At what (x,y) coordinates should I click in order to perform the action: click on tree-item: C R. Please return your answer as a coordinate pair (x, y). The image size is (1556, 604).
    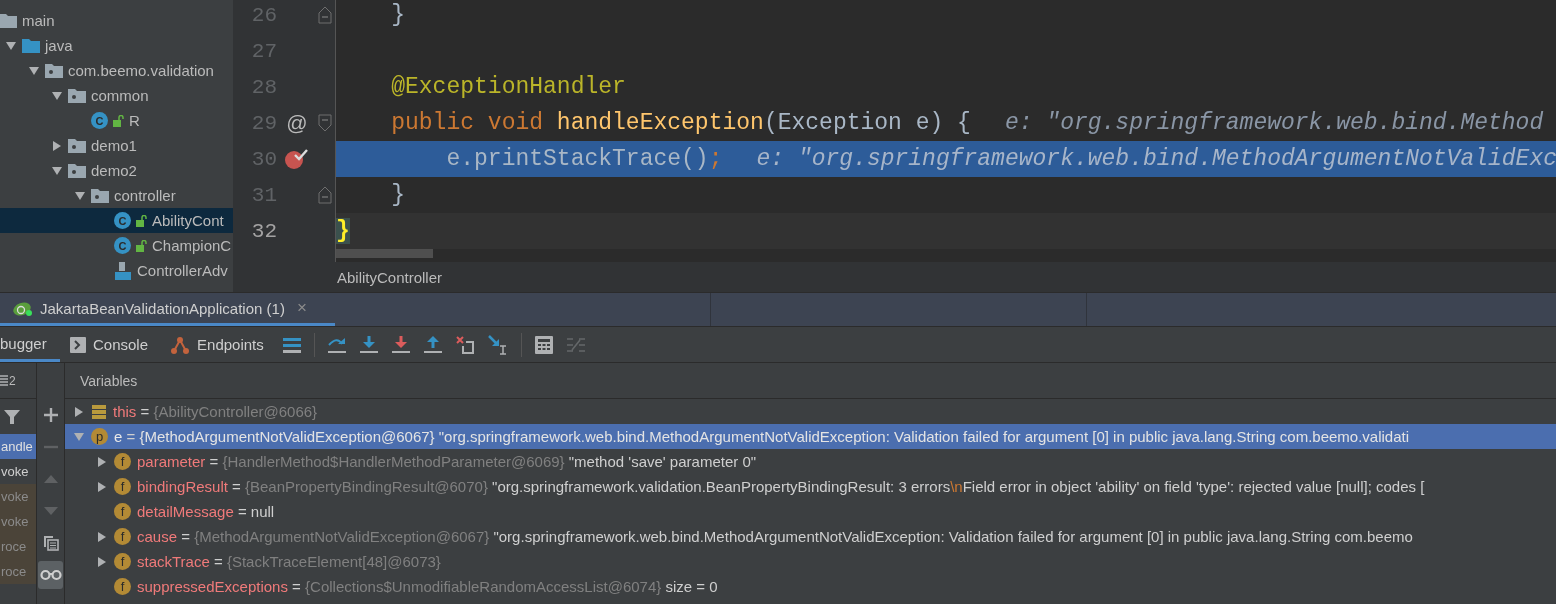
    Looking at the image, I should click on (116, 120).